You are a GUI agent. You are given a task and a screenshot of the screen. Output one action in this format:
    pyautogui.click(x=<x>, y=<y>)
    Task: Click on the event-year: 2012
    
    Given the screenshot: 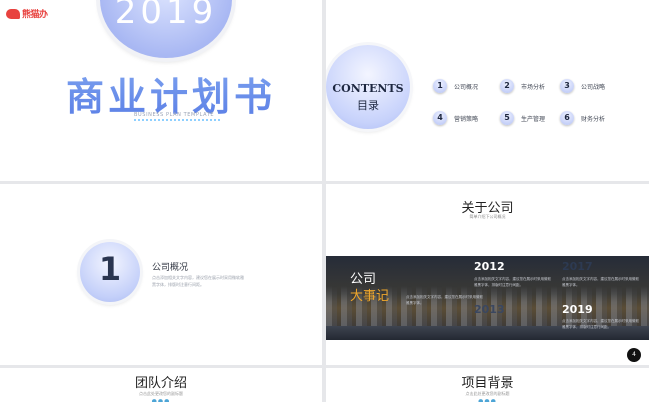 What is the action you would take?
    pyautogui.click(x=489, y=266)
    